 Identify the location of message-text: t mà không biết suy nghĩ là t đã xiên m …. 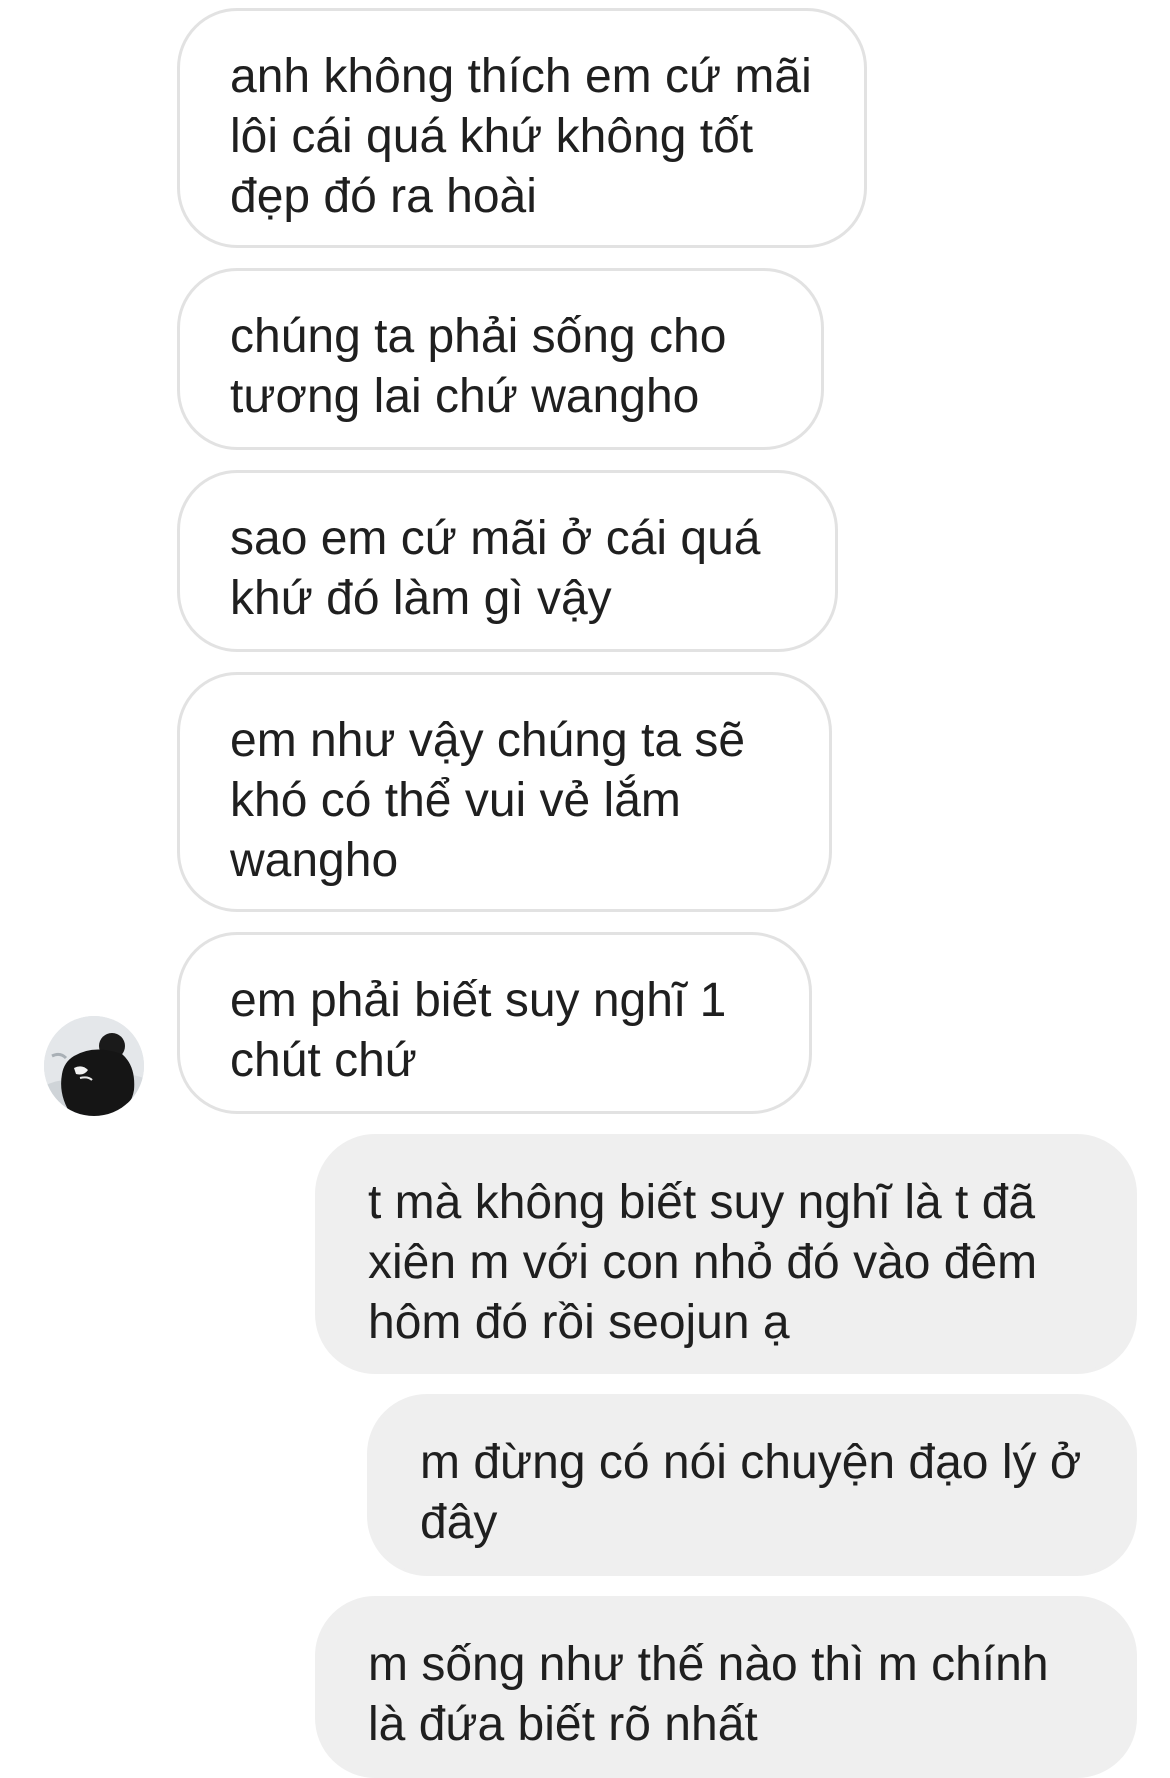
(703, 1262).